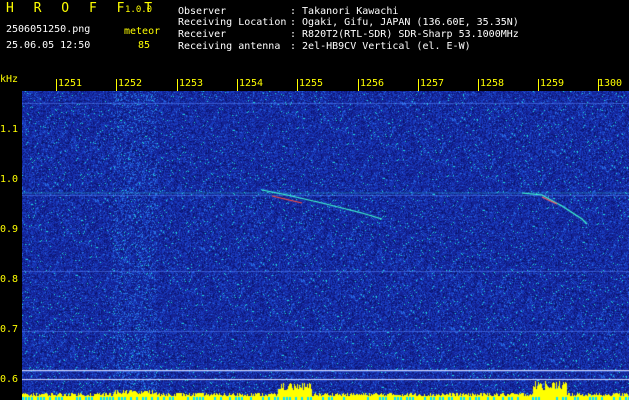 Image resolution: width=629 pixels, height=400 pixels. I want to click on field-value-antenna: : 2el-HB9CV Vertical (el. E-W), so click(380, 46).